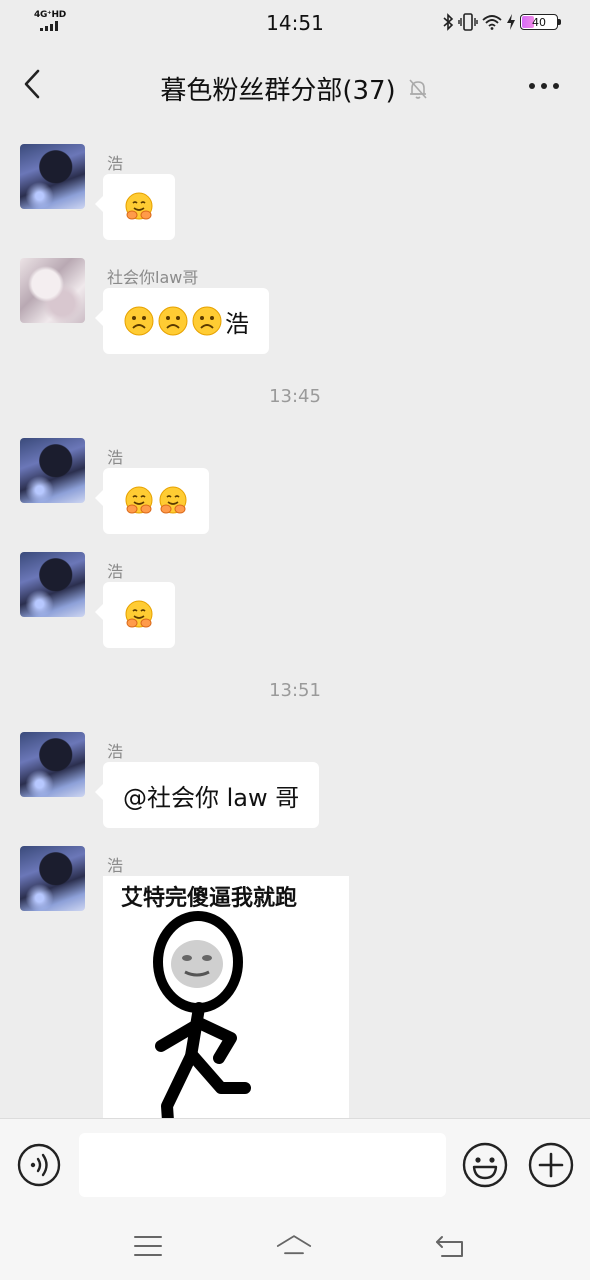  I want to click on more-horizontal-icon, so click(544, 86).